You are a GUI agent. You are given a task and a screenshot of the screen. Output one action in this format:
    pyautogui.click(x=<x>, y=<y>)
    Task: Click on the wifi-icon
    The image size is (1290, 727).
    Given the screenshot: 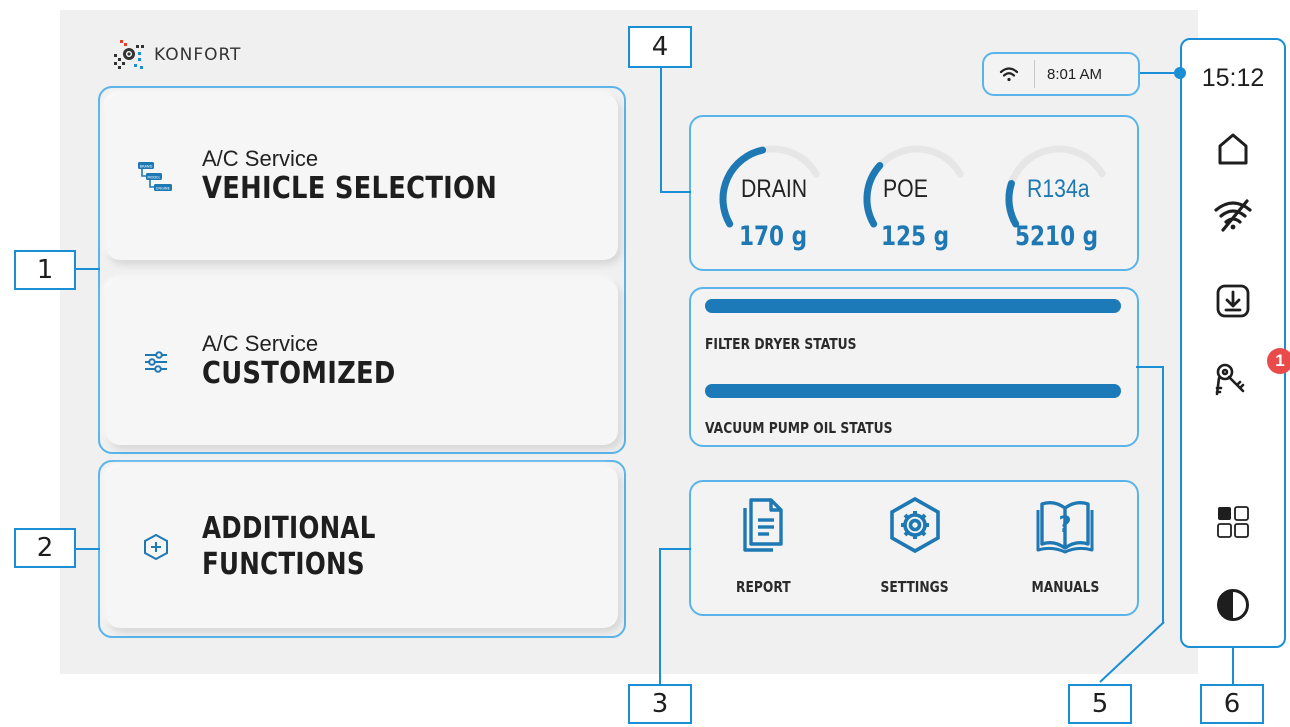 What is the action you would take?
    pyautogui.click(x=1009, y=74)
    